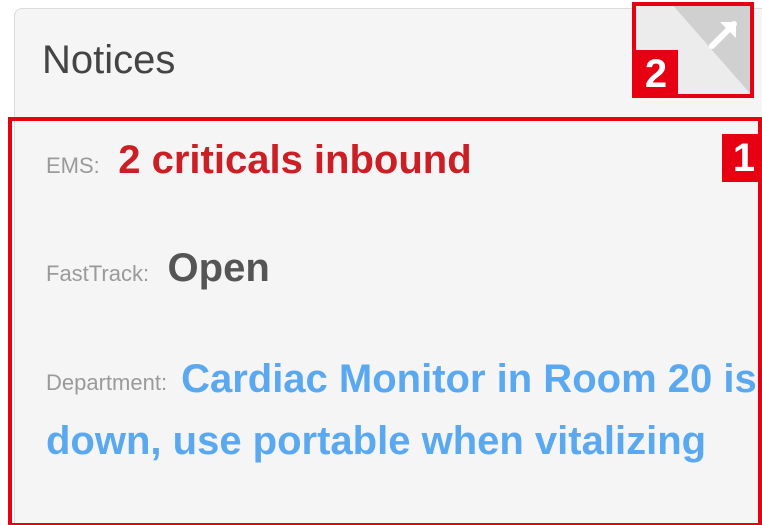 The image size is (762, 525). What do you see at coordinates (656, 74) in the screenshot?
I see `annotation-badge-2: 2` at bounding box center [656, 74].